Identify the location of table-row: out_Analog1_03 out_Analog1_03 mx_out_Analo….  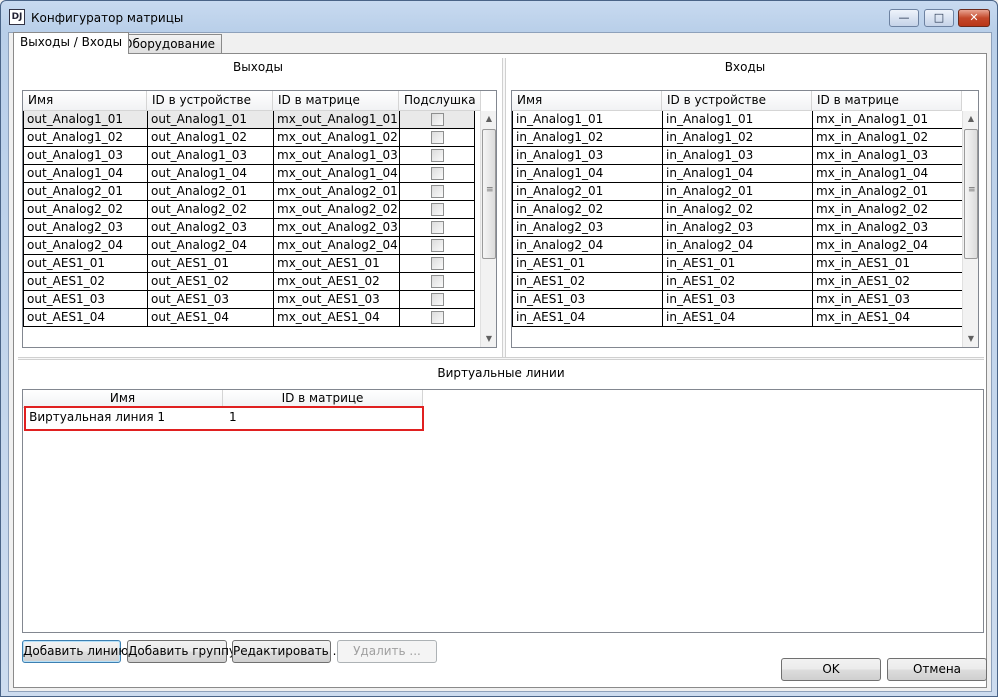
(249, 156).